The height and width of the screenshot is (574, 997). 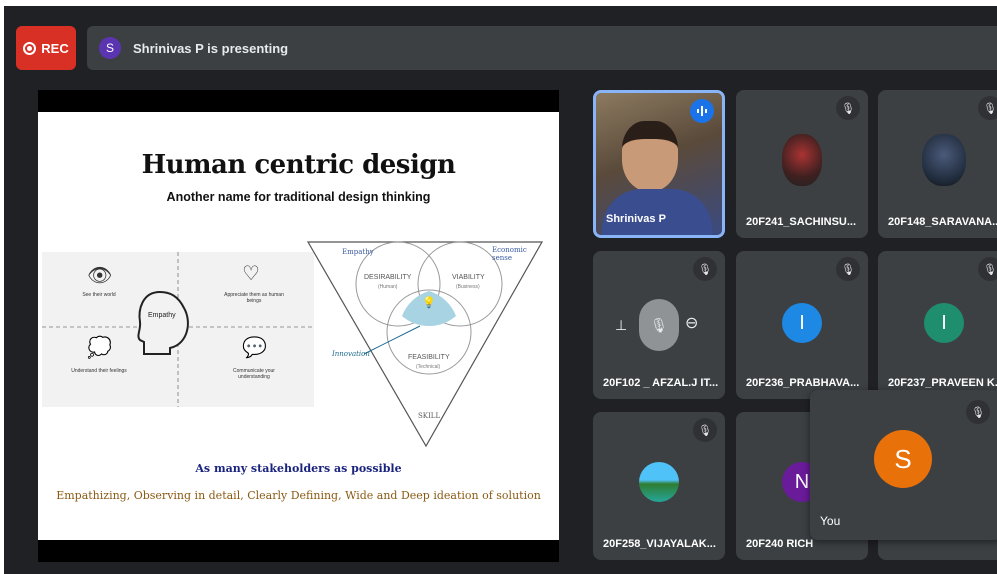 What do you see at coordinates (254, 374) in the screenshot?
I see `empathy-item: Communicate your understanding` at bounding box center [254, 374].